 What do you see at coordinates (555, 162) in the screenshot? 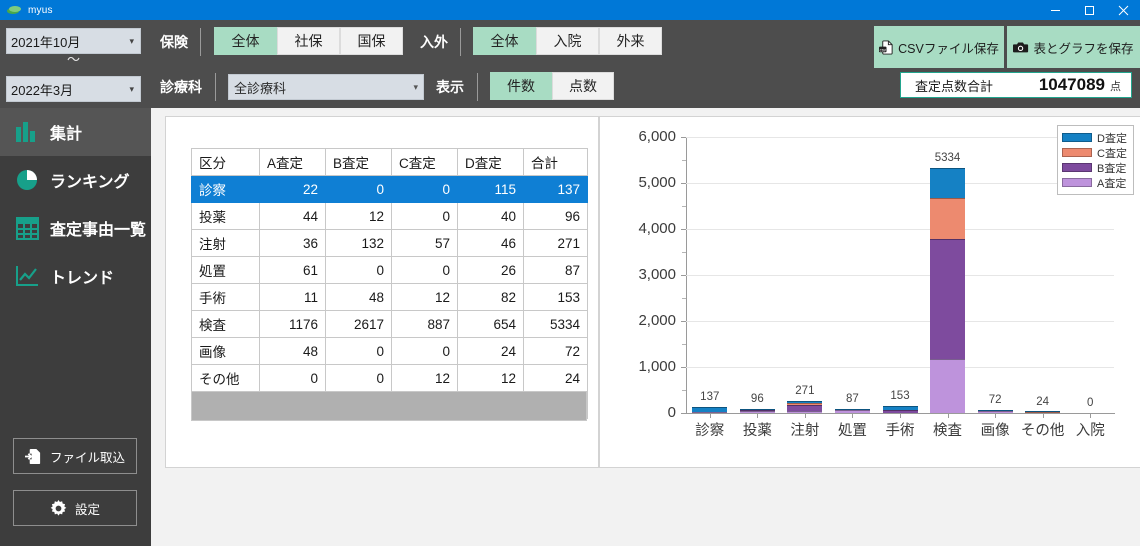
I see `table-column-header: 合計` at bounding box center [555, 162].